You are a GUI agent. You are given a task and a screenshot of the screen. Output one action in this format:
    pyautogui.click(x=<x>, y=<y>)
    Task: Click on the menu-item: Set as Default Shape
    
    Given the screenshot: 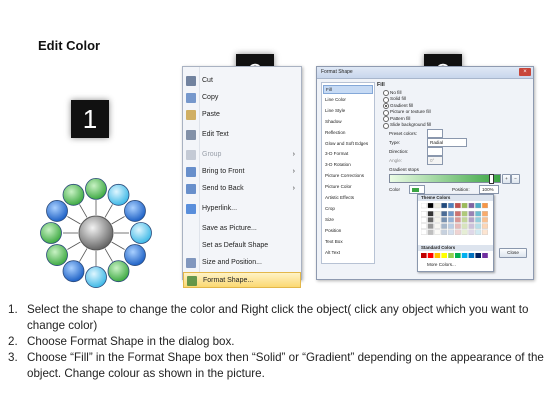 What is the action you would take?
    pyautogui.click(x=242, y=246)
    